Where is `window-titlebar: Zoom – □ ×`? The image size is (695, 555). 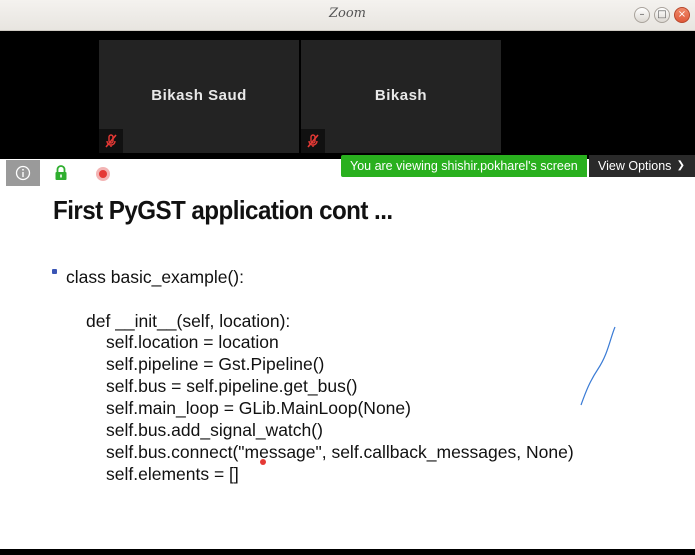
window-titlebar: Zoom – □ × is located at coordinates (347, 15).